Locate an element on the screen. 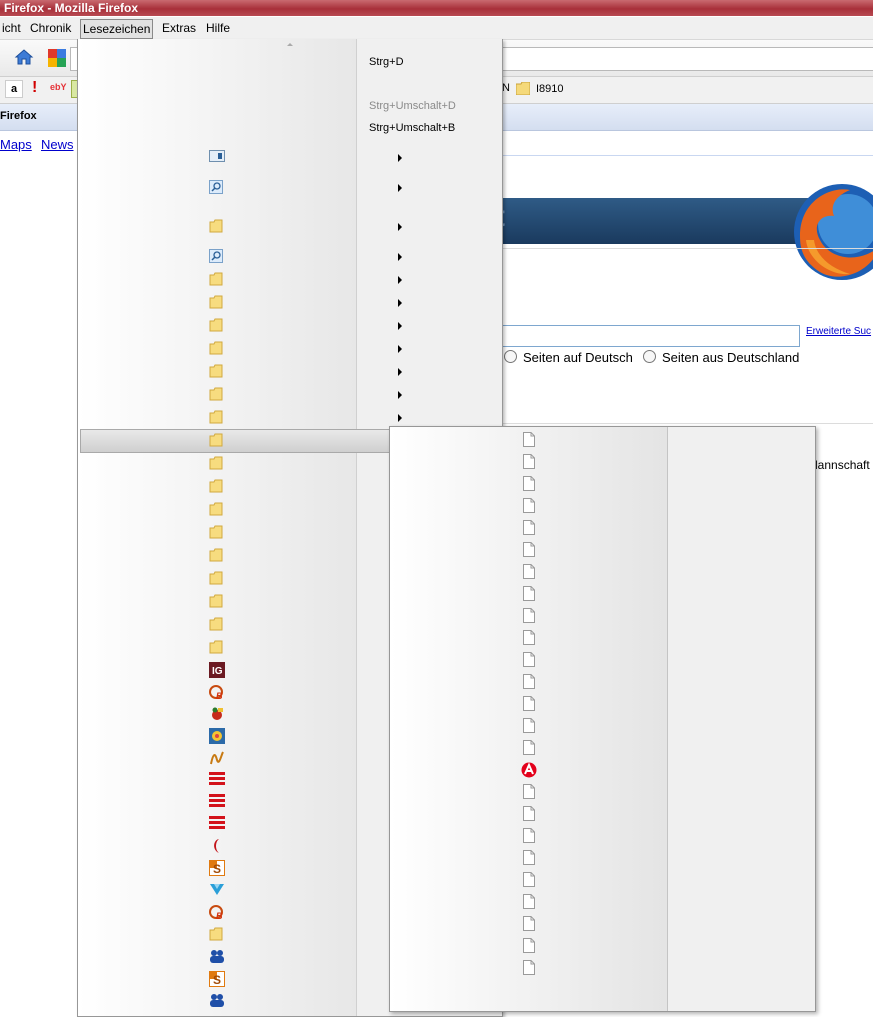 The image size is (873, 1017). scroll-up-icon is located at coordinates (290, 44).